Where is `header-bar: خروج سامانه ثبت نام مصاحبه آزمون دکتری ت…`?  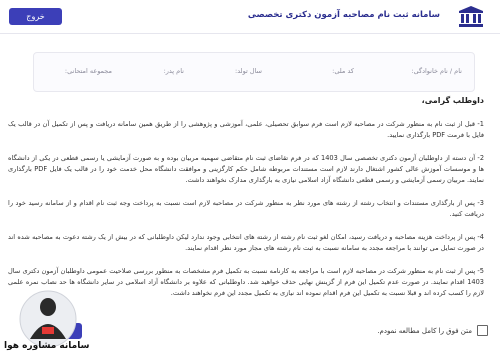
header-bar: خروج سامانه ثبت نام مصاحبه آزمون دکتری ت… is located at coordinates (250, 17).